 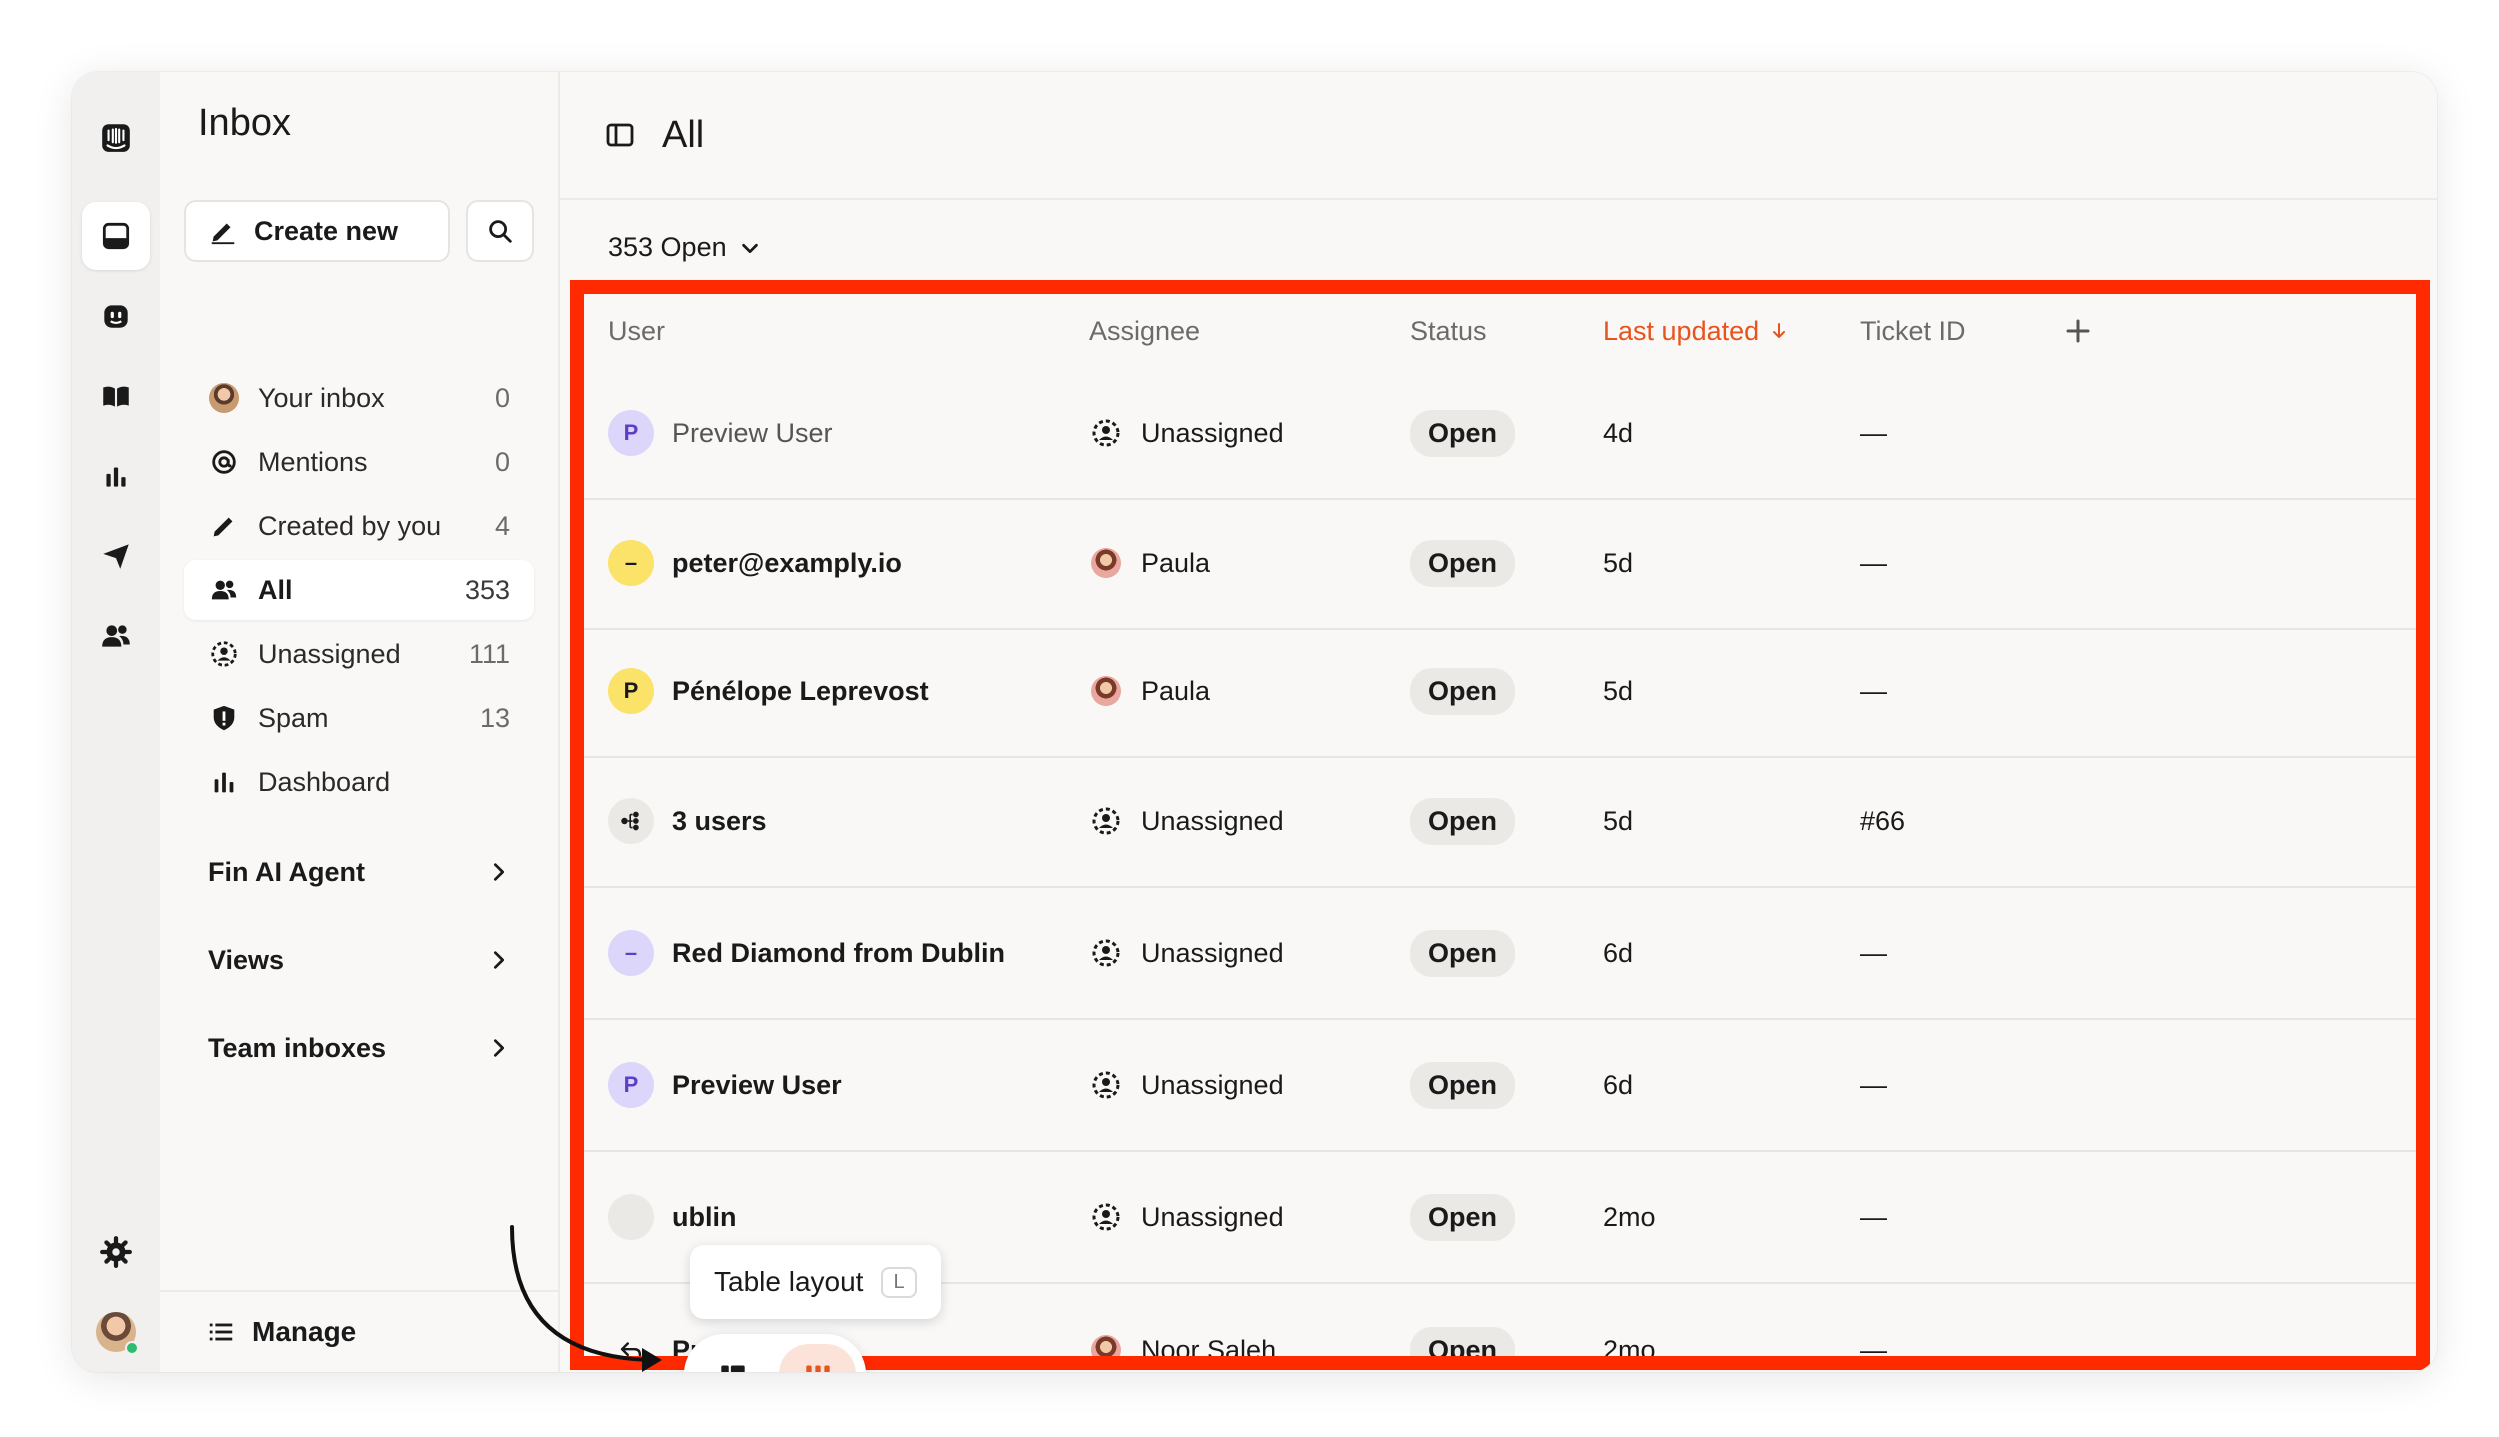 I want to click on chevron-right-icon, so click(x=499, y=1048).